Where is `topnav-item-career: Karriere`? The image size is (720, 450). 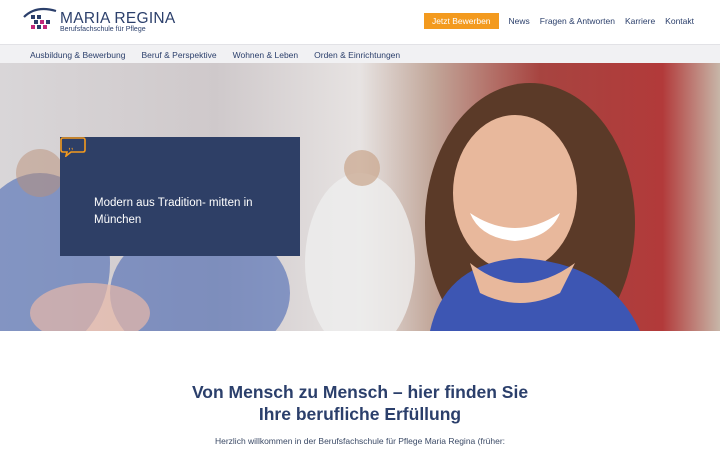
topnav-item-career: Karriere is located at coordinates (640, 21).